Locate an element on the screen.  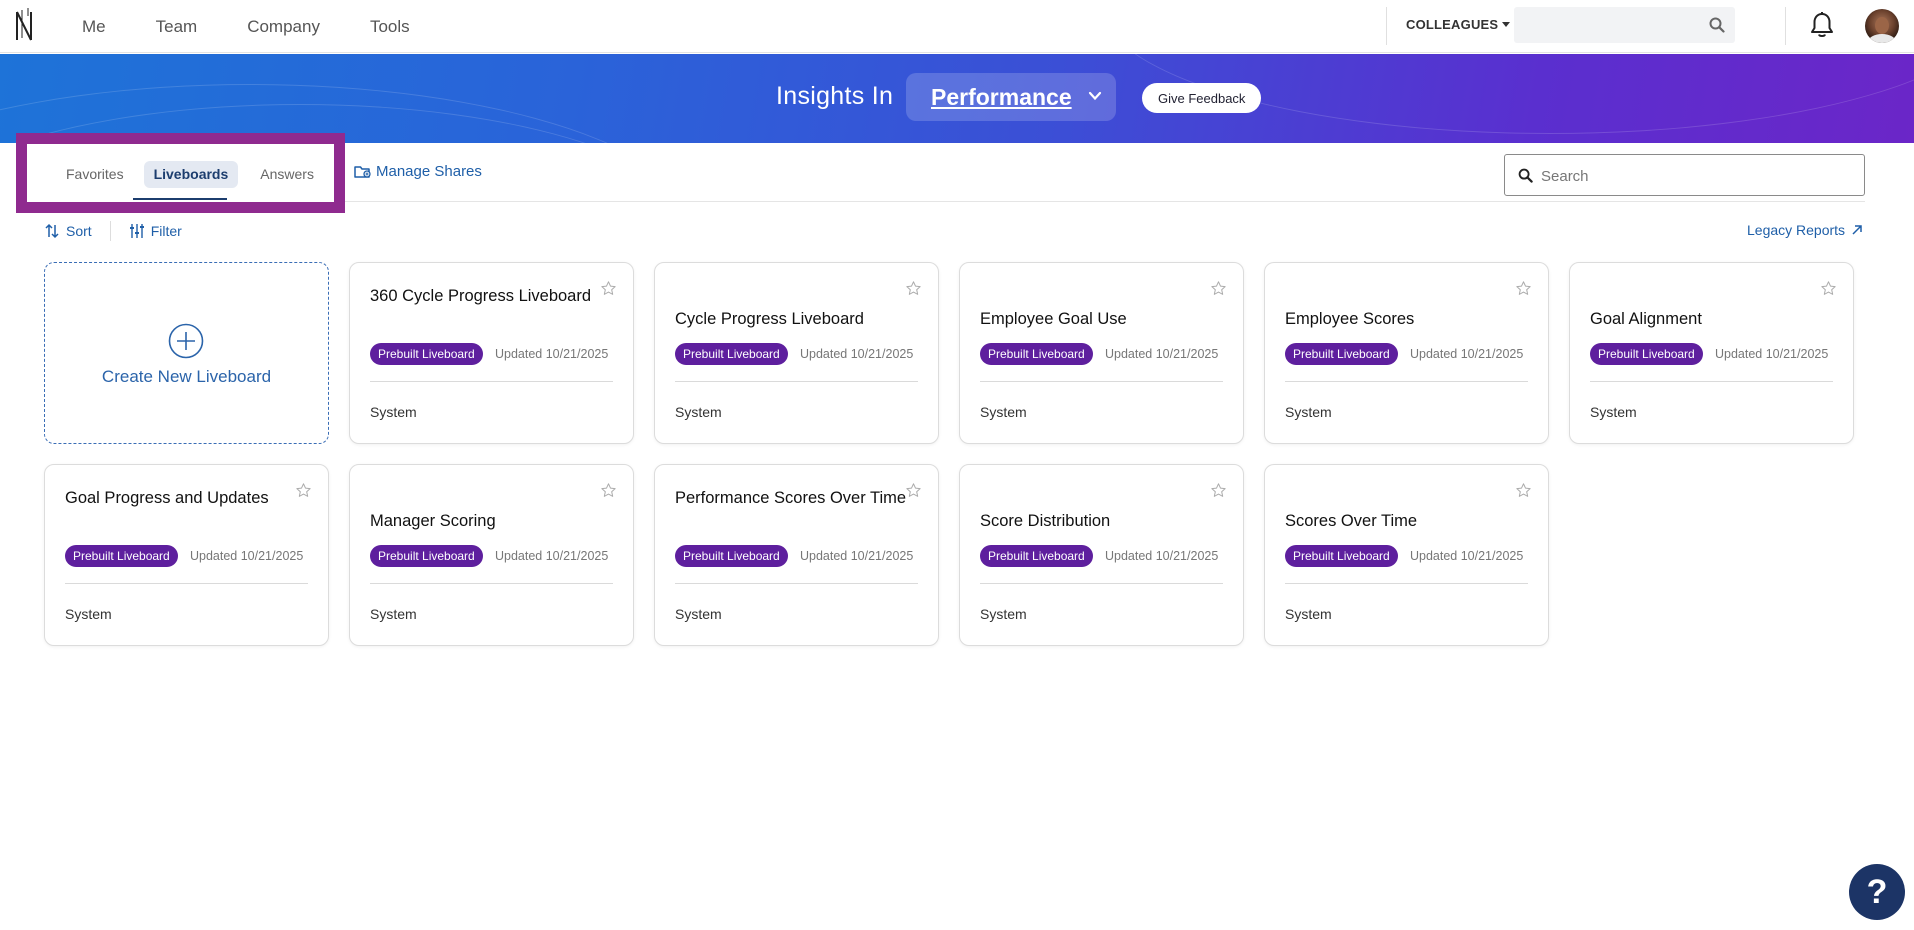
tab-answers: Answers is located at coordinates (287, 174).